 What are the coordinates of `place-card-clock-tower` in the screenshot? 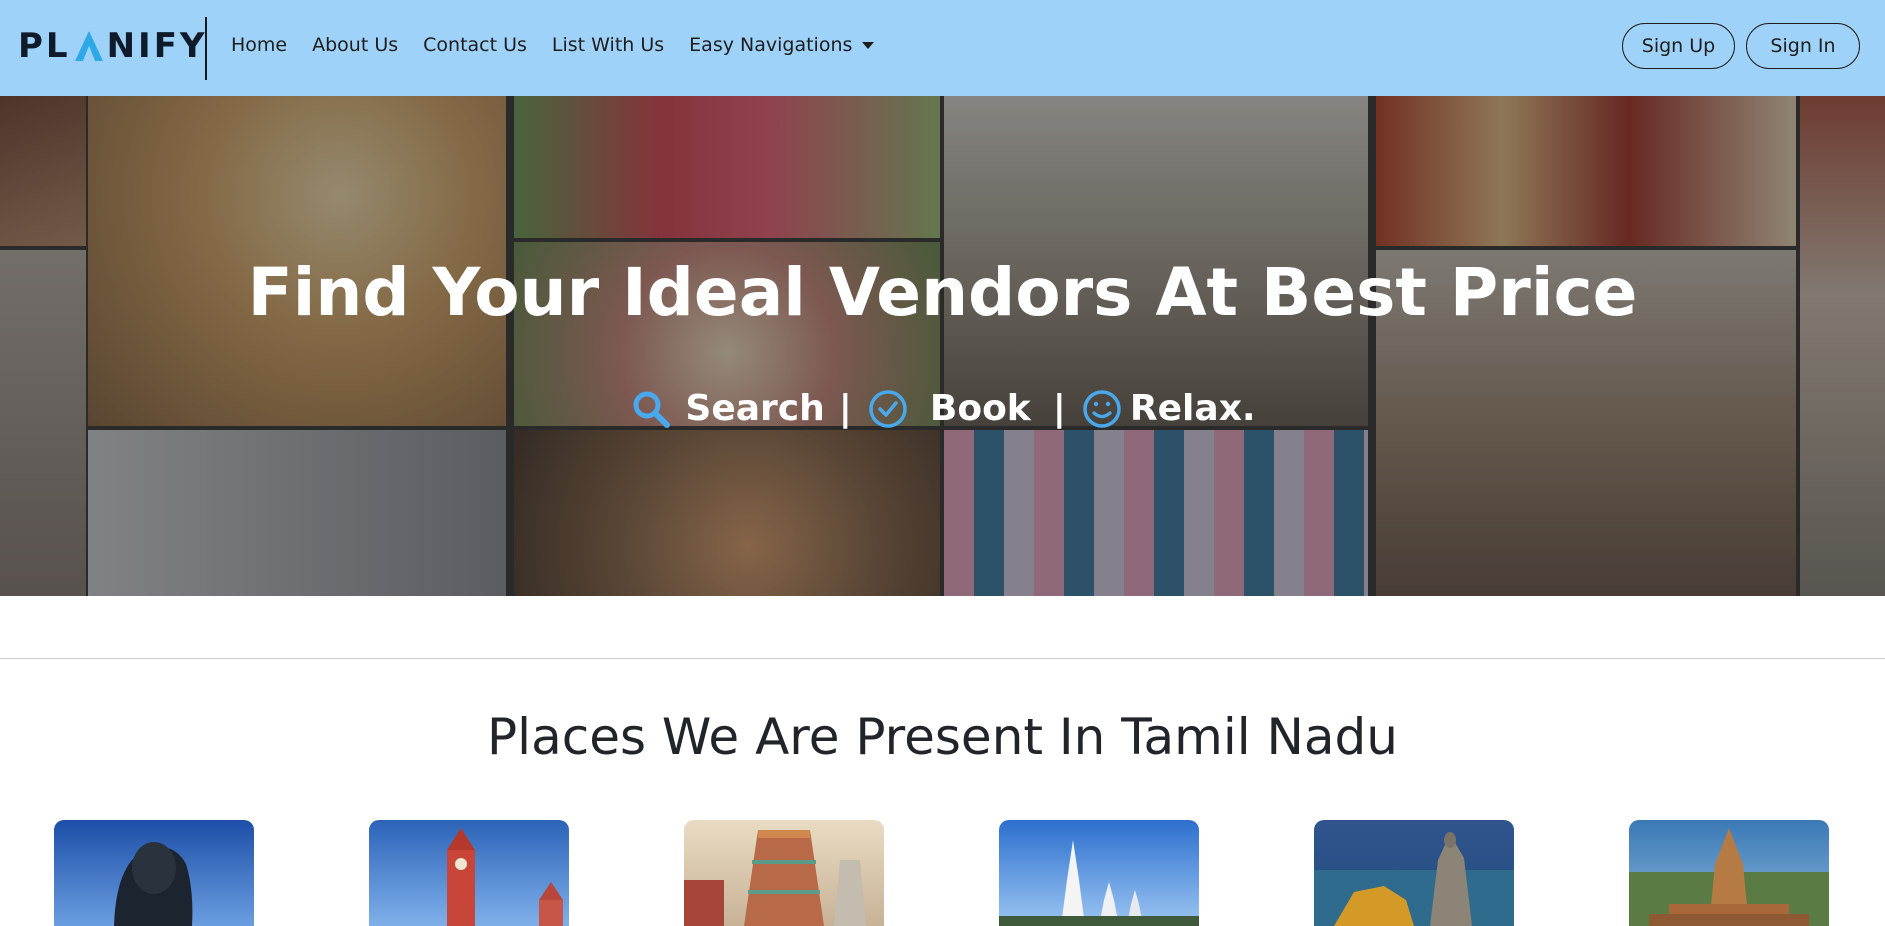 It's located at (469, 873).